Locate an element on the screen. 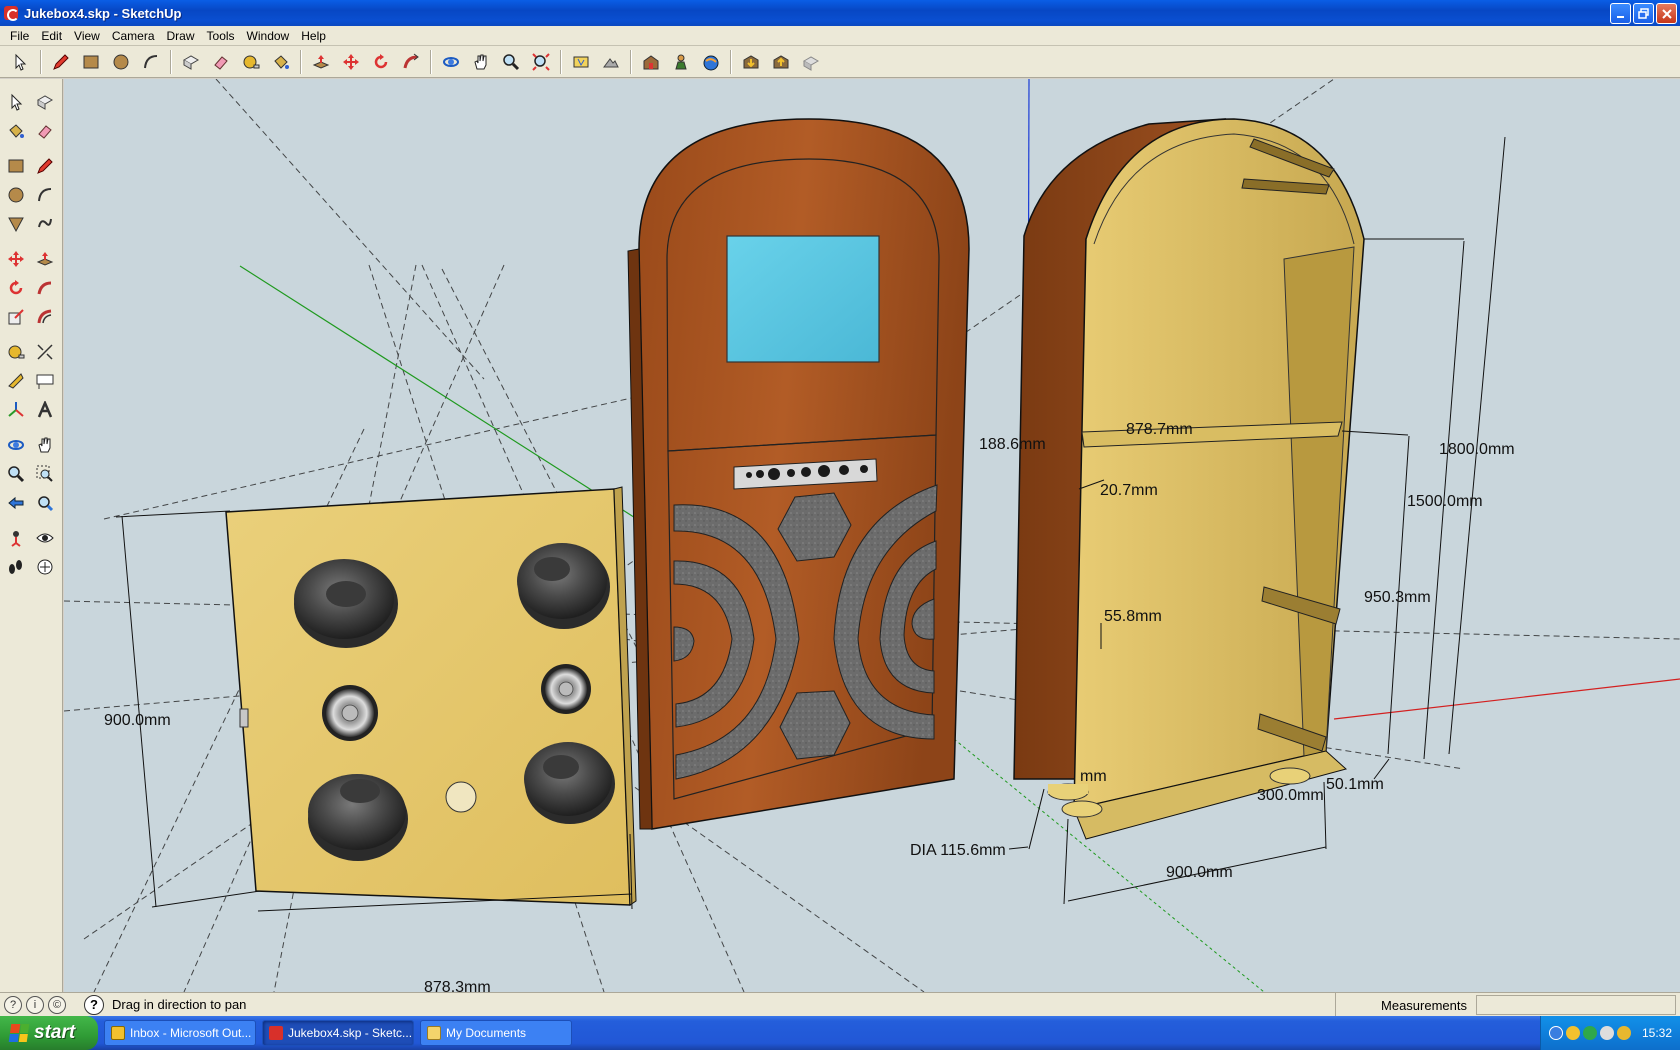 This screenshot has width=1680, height=1050. menu-file: File is located at coordinates (19, 36).